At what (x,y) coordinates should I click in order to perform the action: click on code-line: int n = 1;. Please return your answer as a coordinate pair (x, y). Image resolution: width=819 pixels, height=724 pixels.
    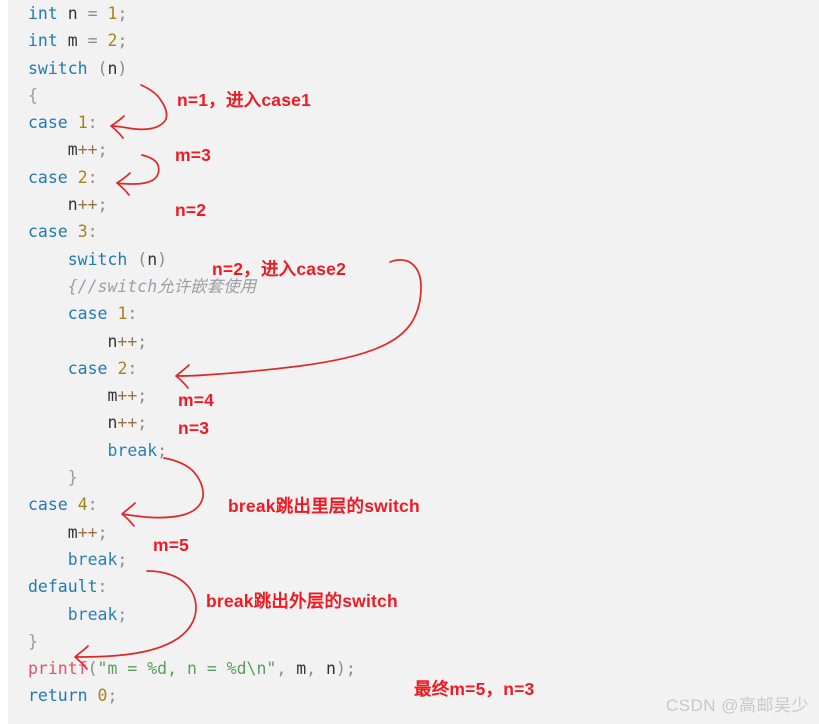
    Looking at the image, I should click on (413, 13).